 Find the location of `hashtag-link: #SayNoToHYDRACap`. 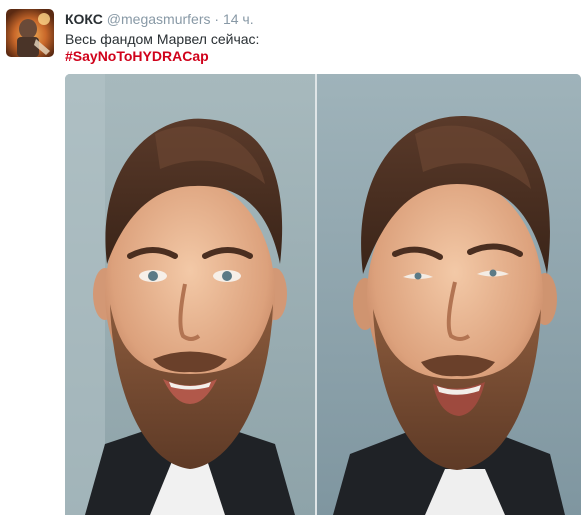

hashtag-link: #SayNoToHYDRACap is located at coordinates (137, 56).